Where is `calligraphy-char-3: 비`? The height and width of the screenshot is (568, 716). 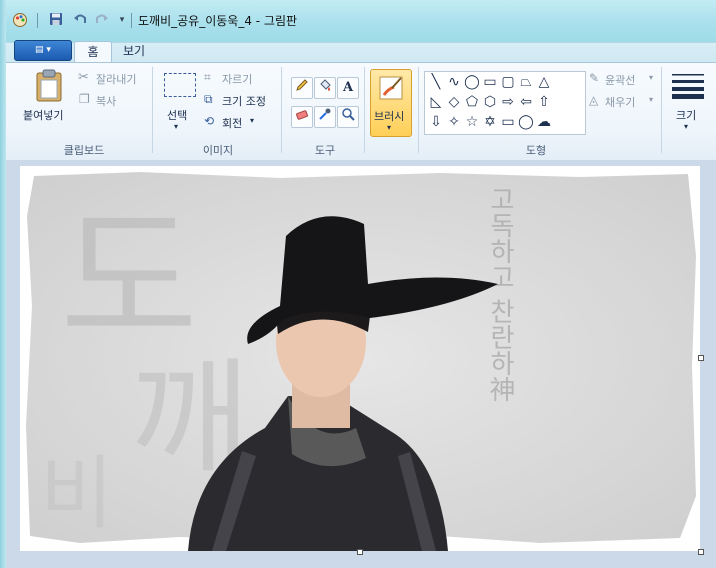
calligraphy-char-3: 비 is located at coordinates (77, 493).